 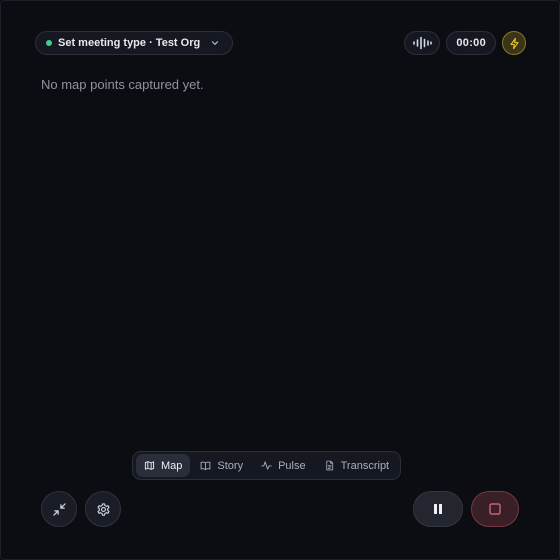 What do you see at coordinates (215, 43) in the screenshot?
I see `chevron-down-icon` at bounding box center [215, 43].